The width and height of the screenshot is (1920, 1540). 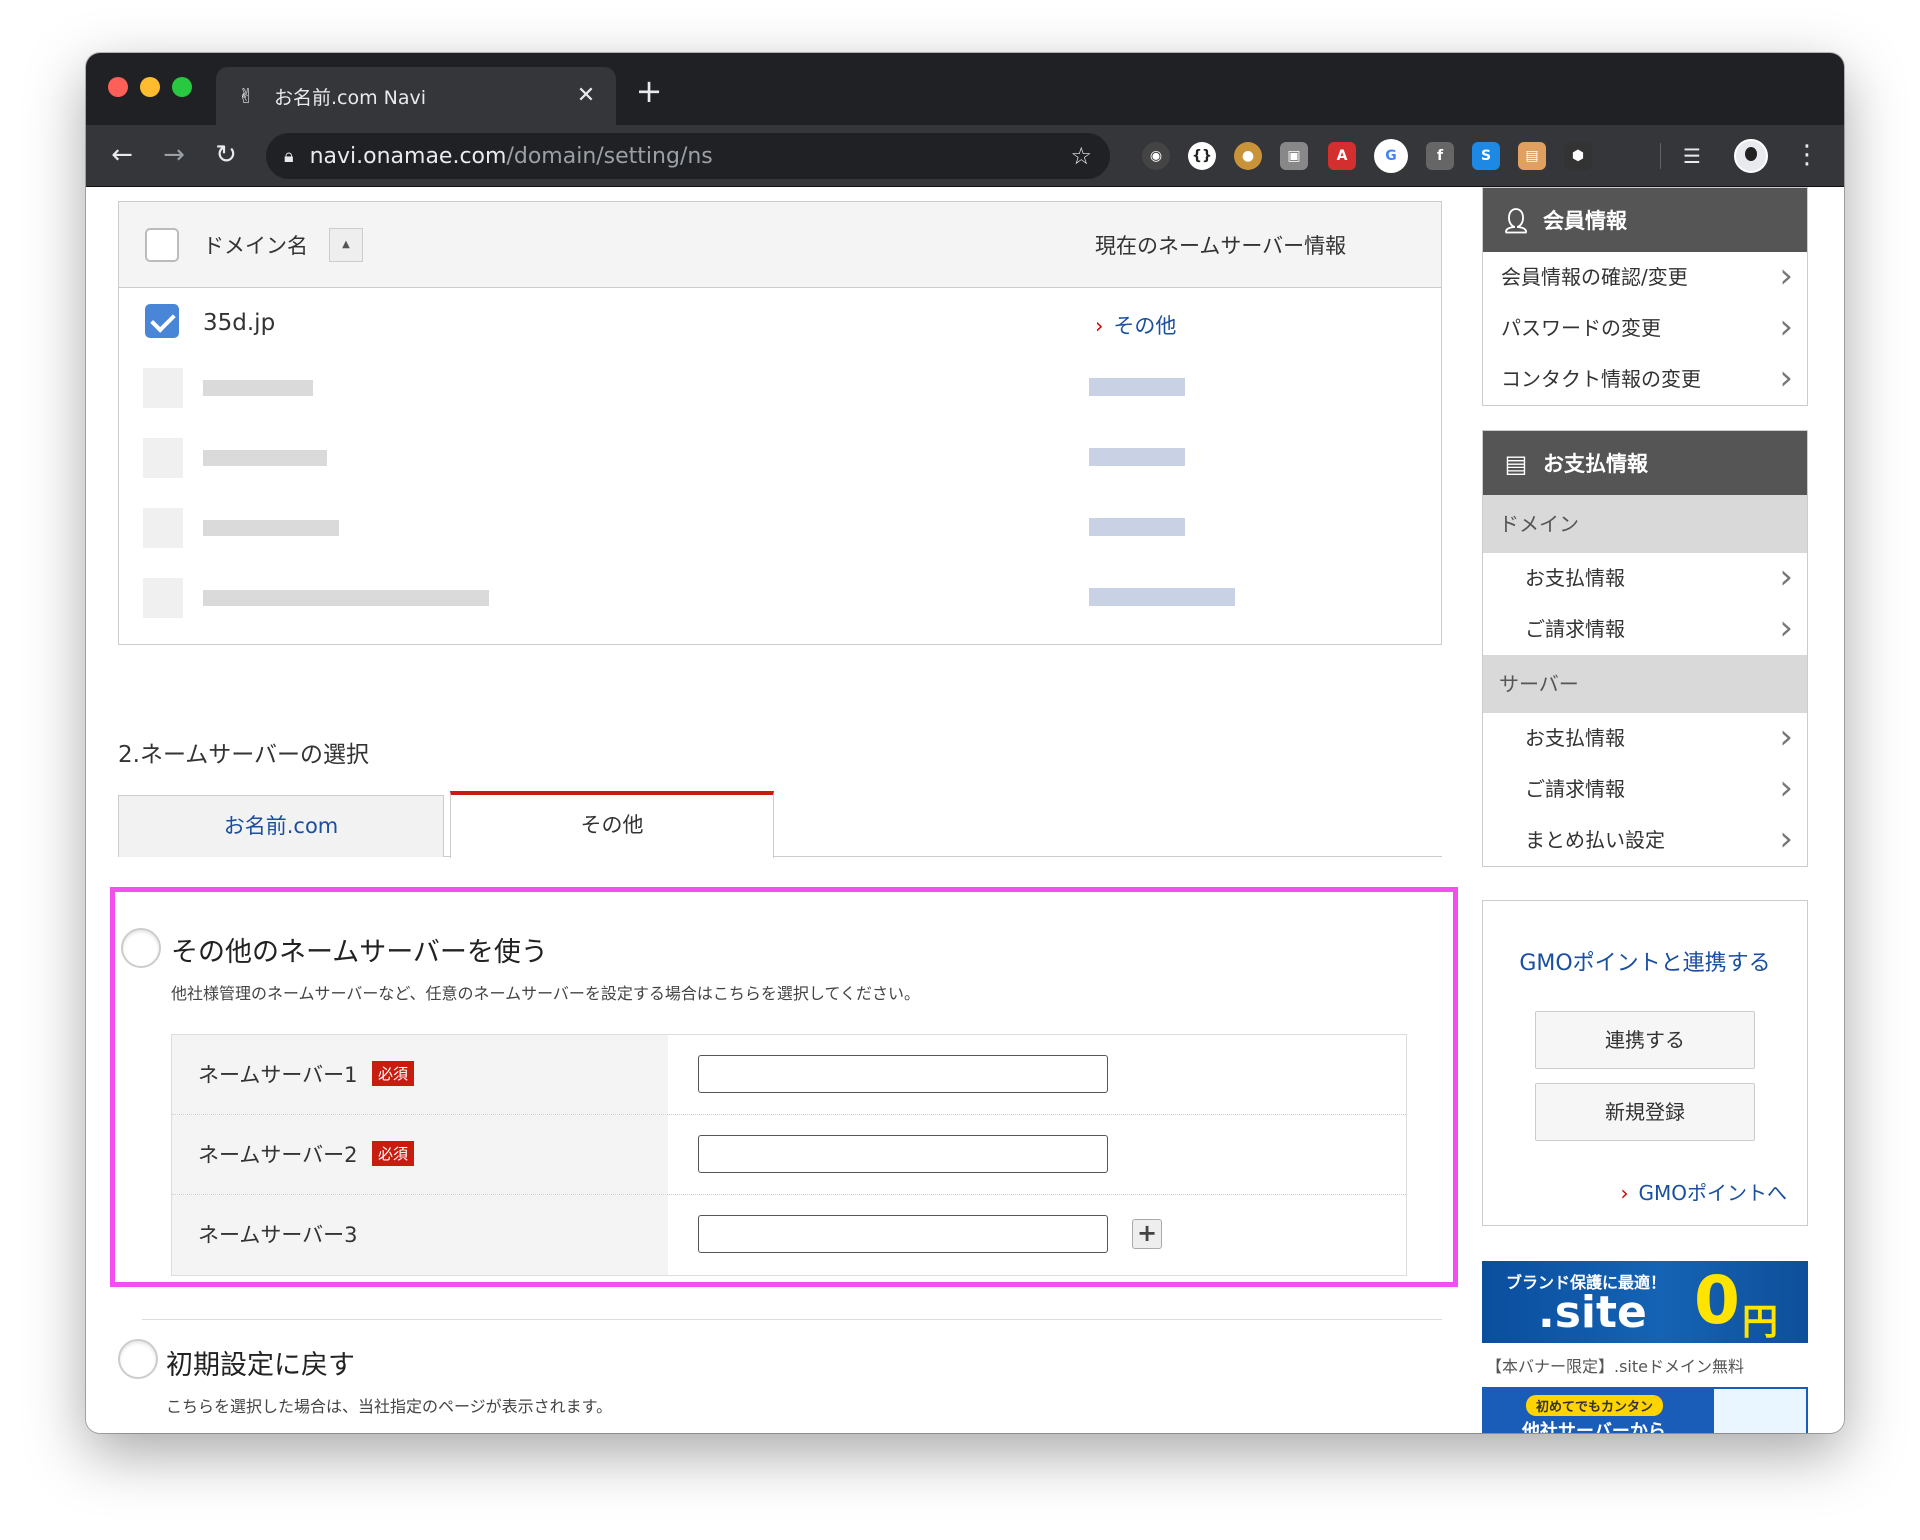 What do you see at coordinates (246, 96) in the screenshot?
I see `onamae-favicon-icon: ✌` at bounding box center [246, 96].